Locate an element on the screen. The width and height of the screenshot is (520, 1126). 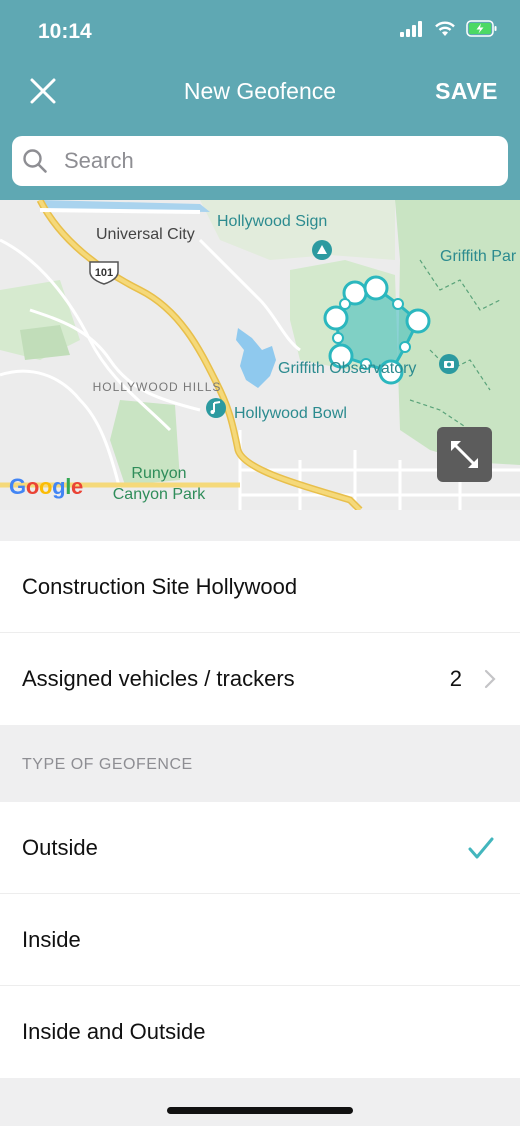
map-label-hollywood-sign: Hollywood Sign is located at coordinates (272, 221).